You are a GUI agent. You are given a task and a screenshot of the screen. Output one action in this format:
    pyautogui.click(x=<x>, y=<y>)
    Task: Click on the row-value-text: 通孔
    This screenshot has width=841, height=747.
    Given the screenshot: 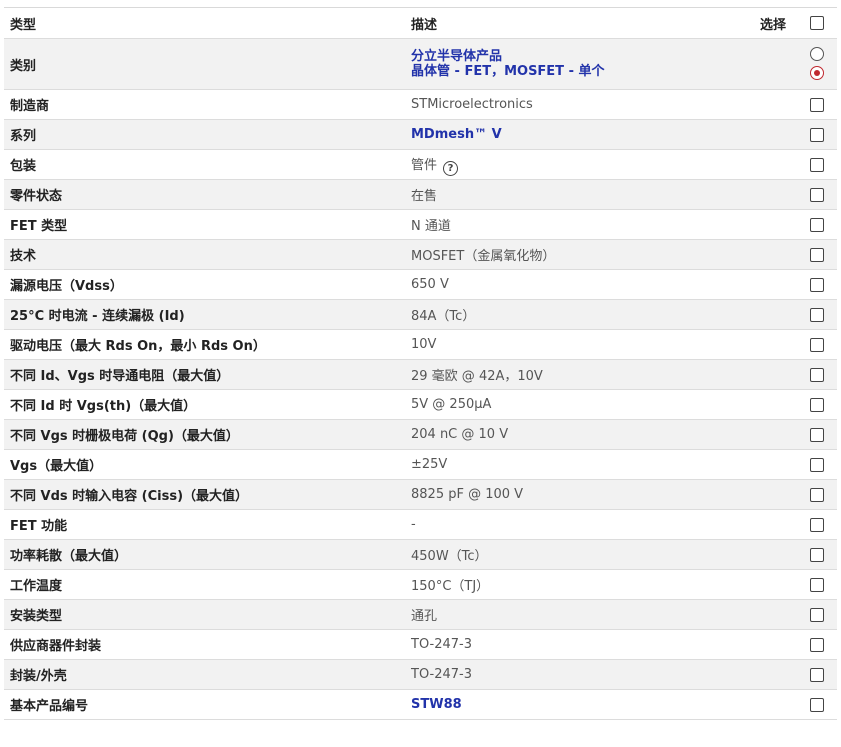 What is the action you would take?
    pyautogui.click(x=424, y=616)
    